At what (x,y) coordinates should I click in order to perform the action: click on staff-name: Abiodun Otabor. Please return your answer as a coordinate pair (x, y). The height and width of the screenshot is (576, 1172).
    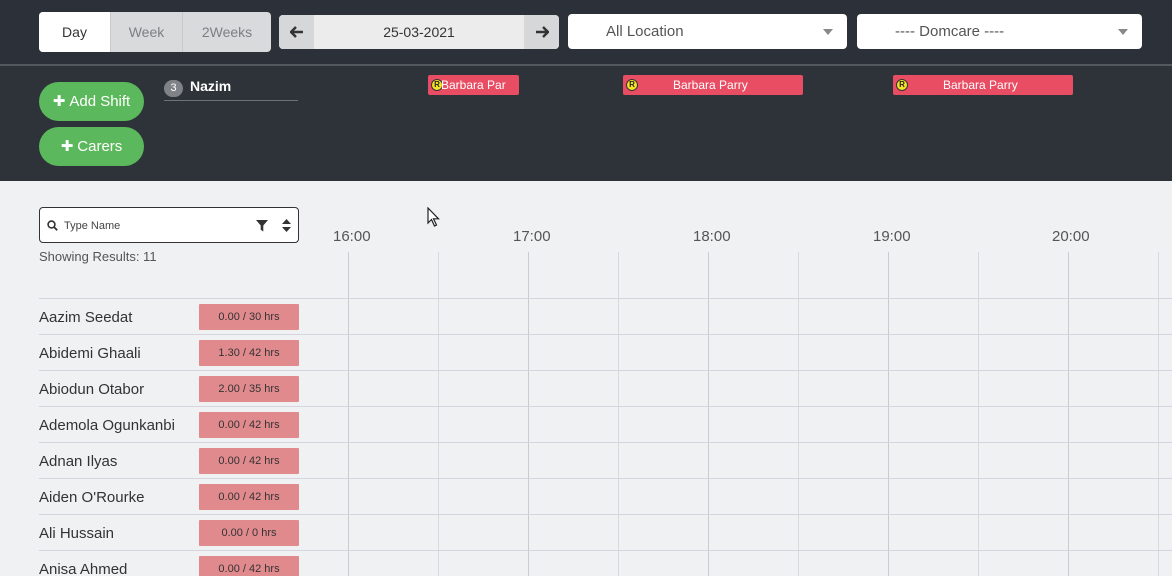
    Looking at the image, I should click on (91, 389).